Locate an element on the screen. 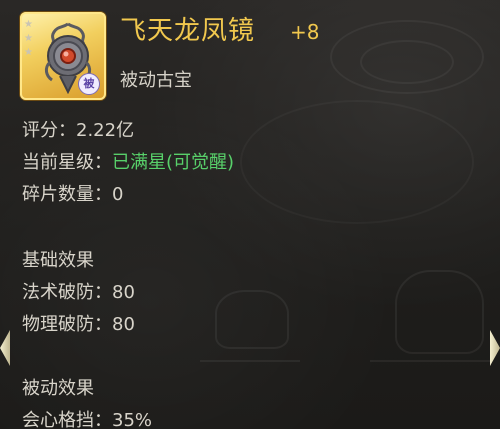 The height and width of the screenshot is (429, 500). star-level-value: 已满星(可觉醒) is located at coordinates (173, 162).